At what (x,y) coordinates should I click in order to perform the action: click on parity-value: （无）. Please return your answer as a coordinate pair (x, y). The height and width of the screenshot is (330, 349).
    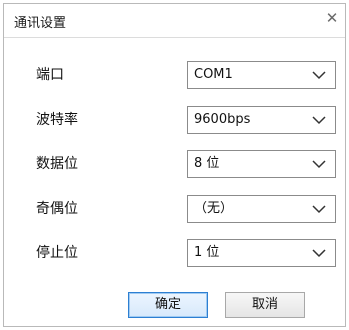
    Looking at the image, I should click on (214, 208).